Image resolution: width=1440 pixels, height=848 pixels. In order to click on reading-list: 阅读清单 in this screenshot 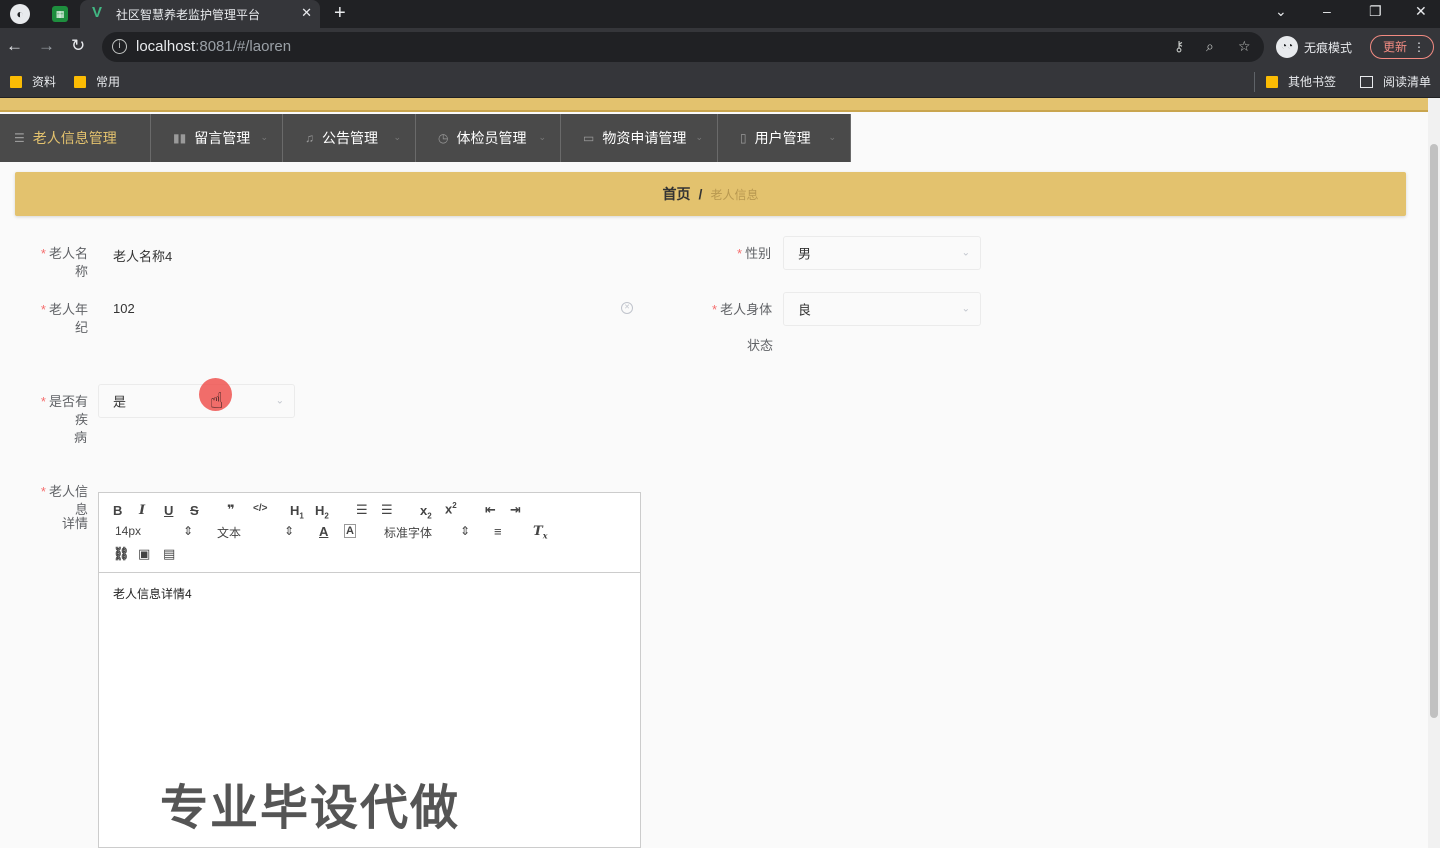, I will do `click(1395, 81)`.